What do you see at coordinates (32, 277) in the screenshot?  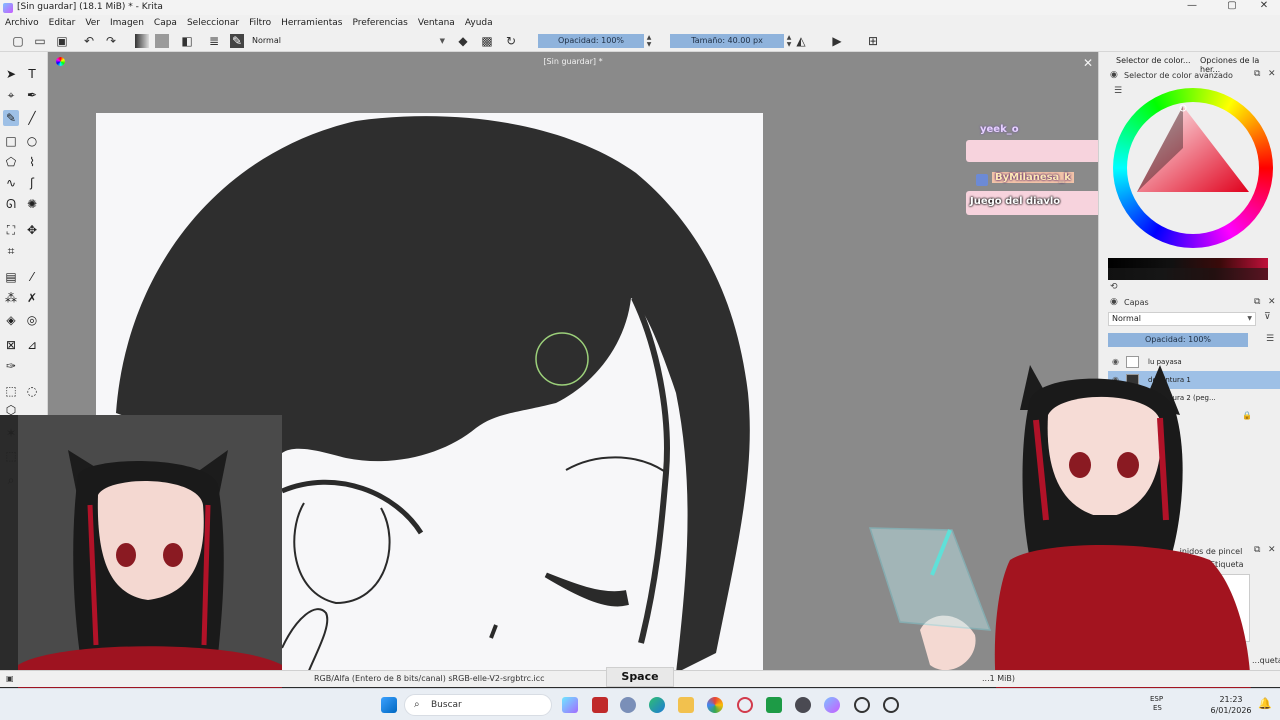 I see `color-picker-tool-icon: ⁄` at bounding box center [32, 277].